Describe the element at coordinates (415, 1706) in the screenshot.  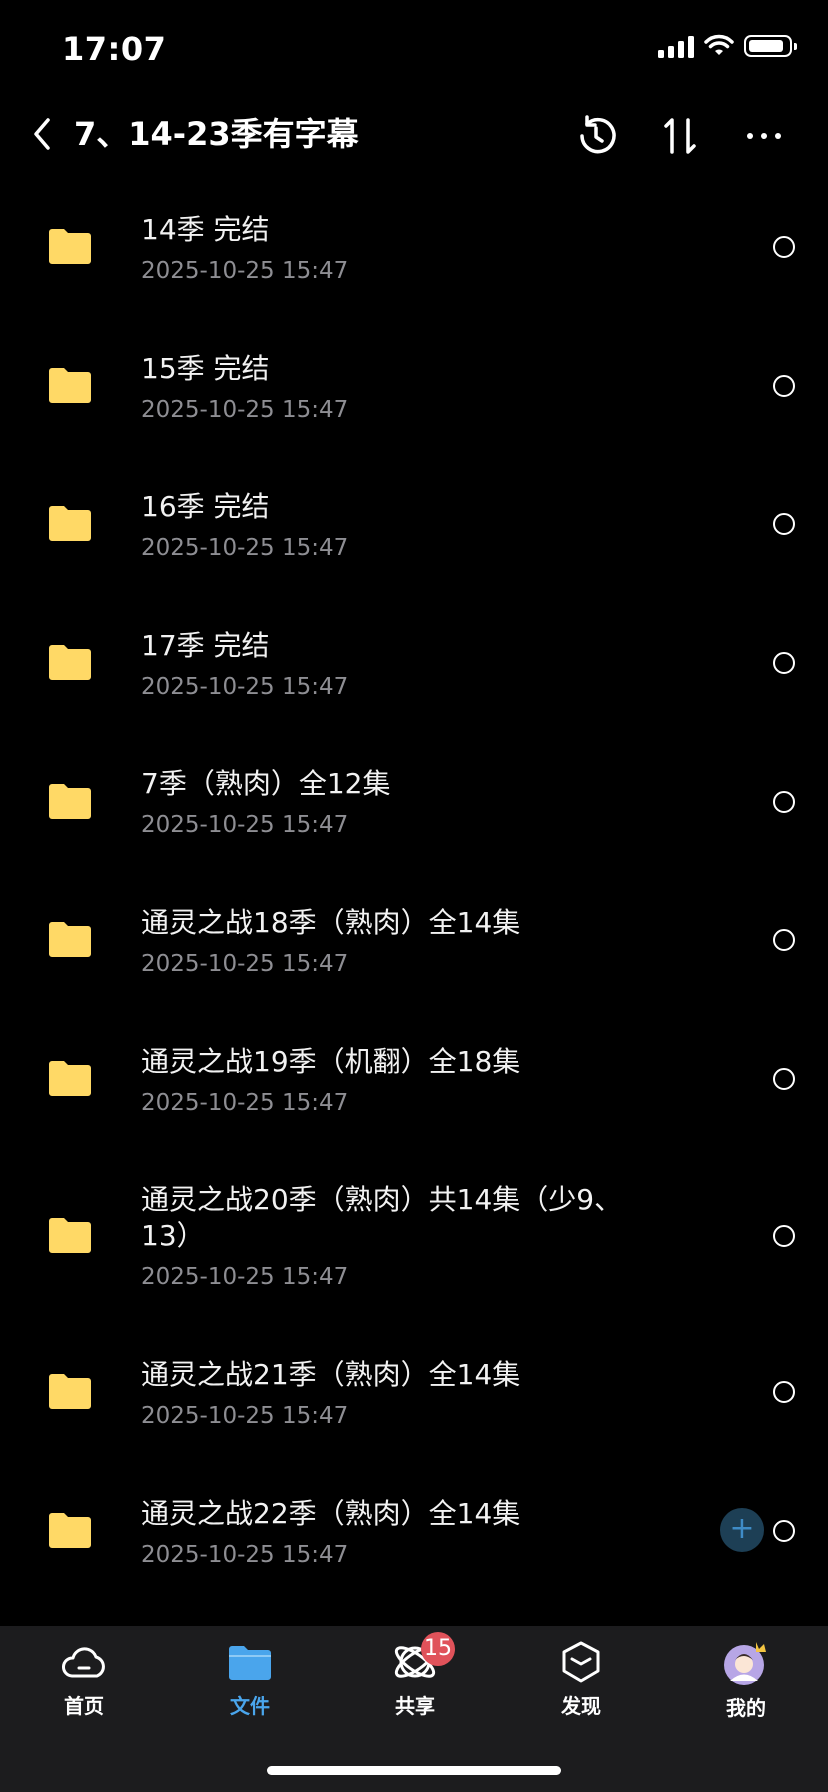
I see `tab-label: 共享` at that location.